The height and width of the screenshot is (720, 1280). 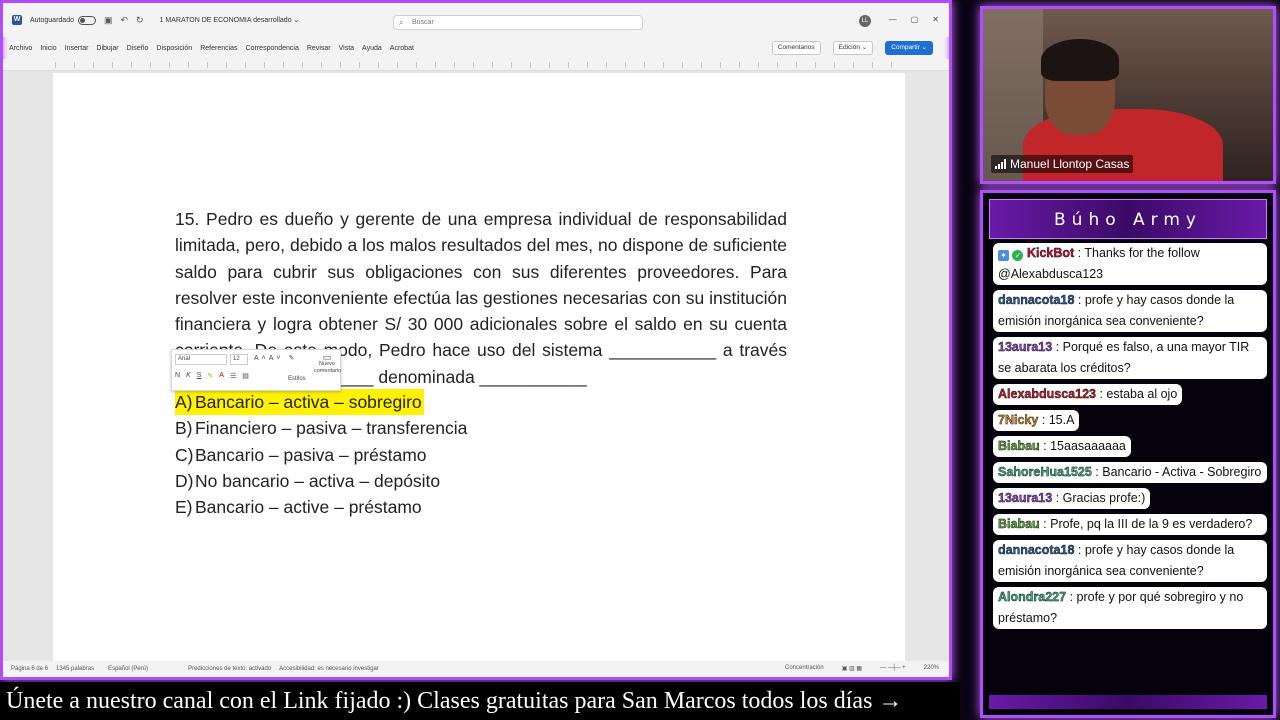 I want to click on focus-mode-button: Concentración, so click(x=804, y=668).